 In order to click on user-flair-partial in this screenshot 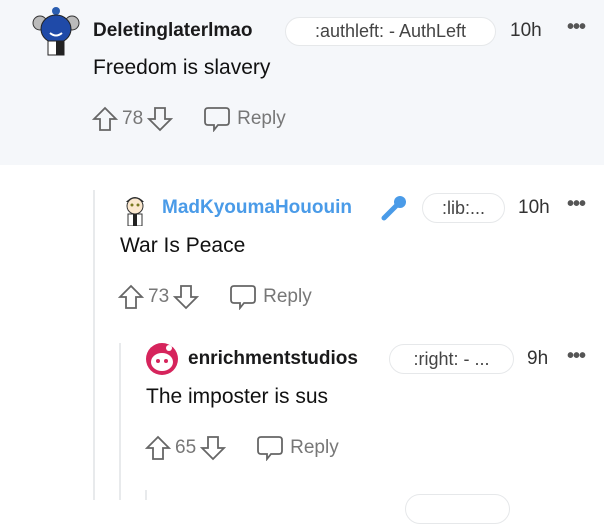, I will do `click(457, 509)`.